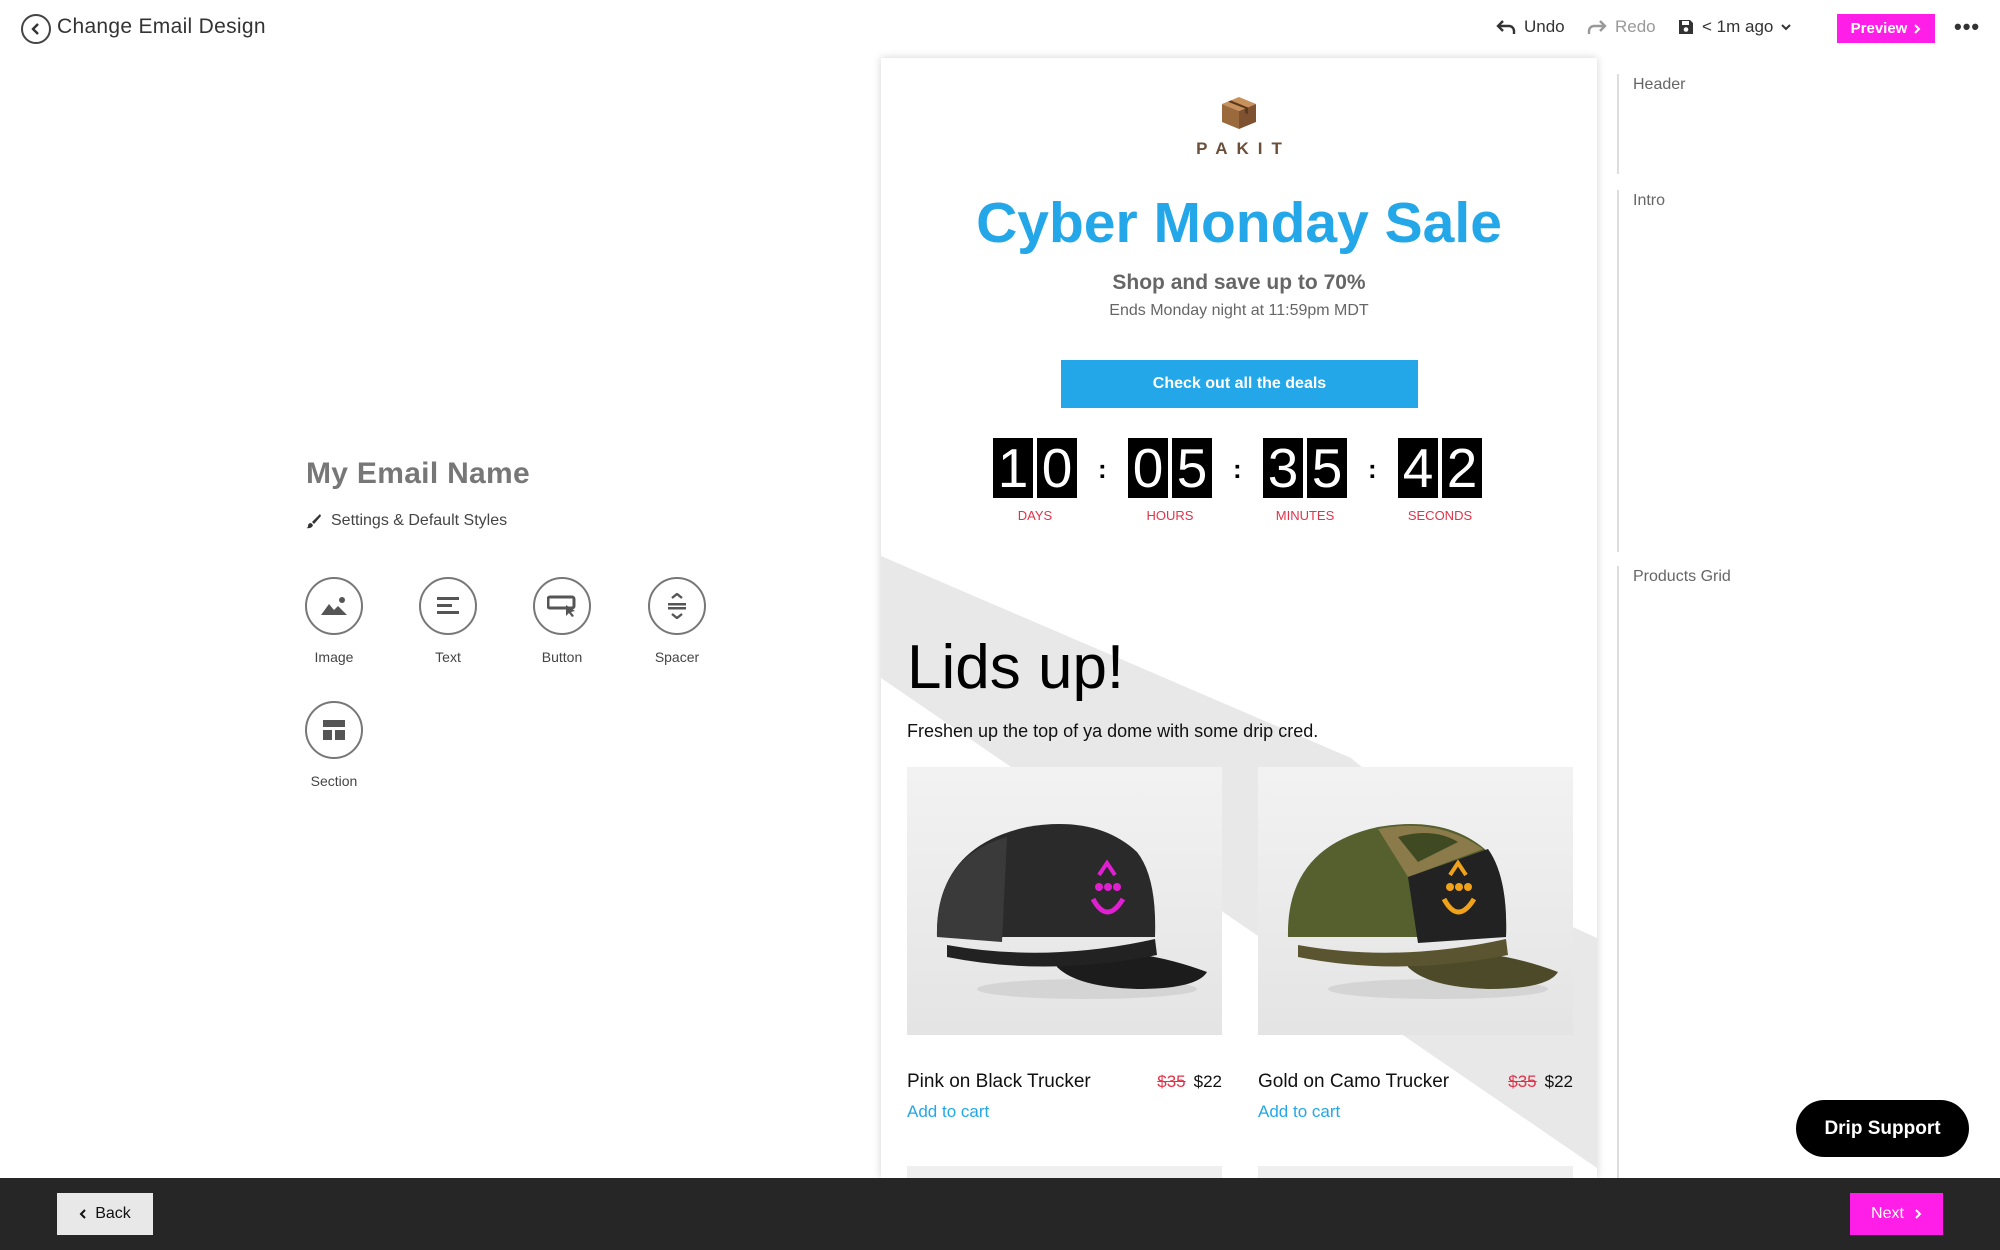 Image resolution: width=2000 pixels, height=1250 pixels. What do you see at coordinates (1035, 515) in the screenshot?
I see `countdown-label: DAYS` at bounding box center [1035, 515].